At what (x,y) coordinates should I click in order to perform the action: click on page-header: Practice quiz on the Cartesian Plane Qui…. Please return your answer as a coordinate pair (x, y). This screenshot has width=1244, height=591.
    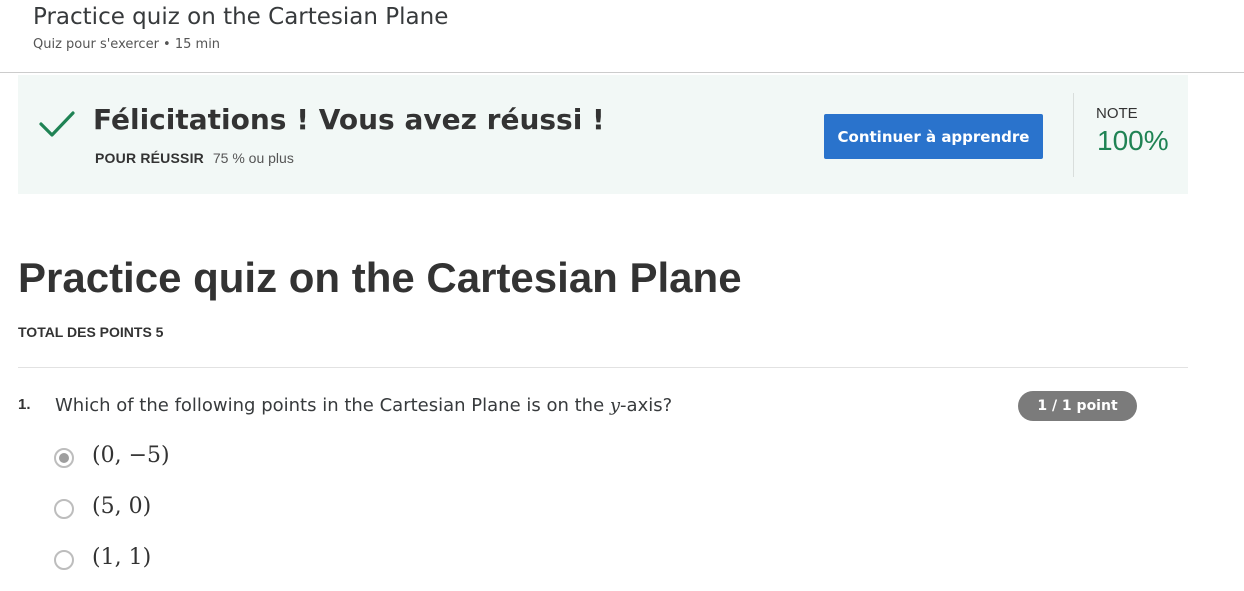
    Looking at the image, I should click on (622, 36).